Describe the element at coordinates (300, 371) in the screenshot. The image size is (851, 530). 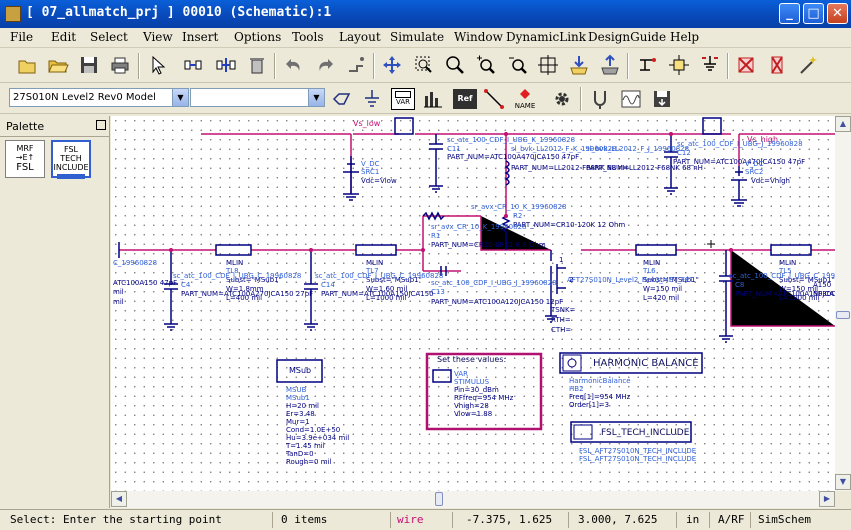
I see `msub-block-label: MSub` at that location.